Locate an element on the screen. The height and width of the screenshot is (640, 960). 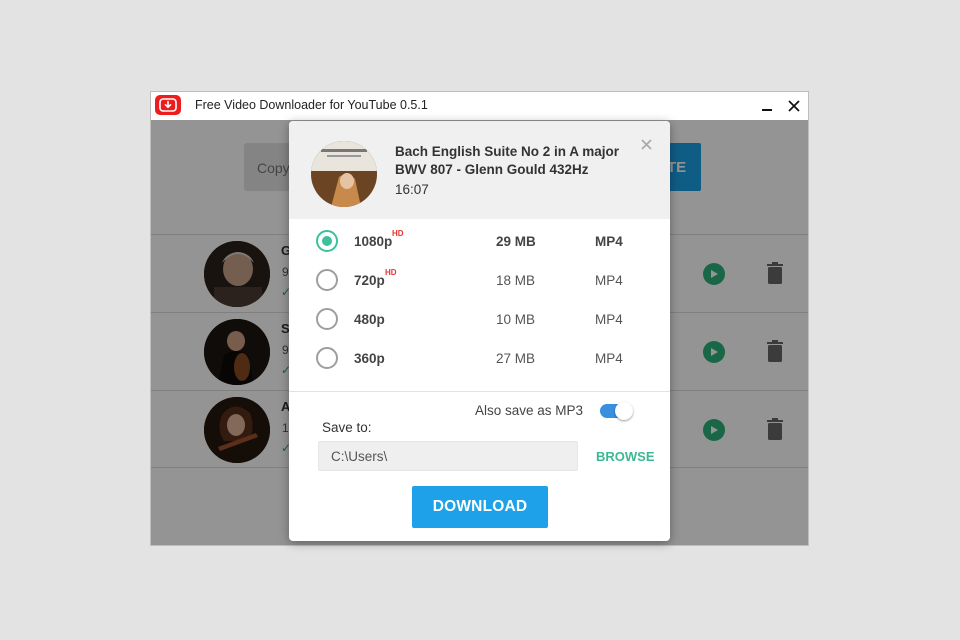
format-size: 29 MB is located at coordinates (516, 241).